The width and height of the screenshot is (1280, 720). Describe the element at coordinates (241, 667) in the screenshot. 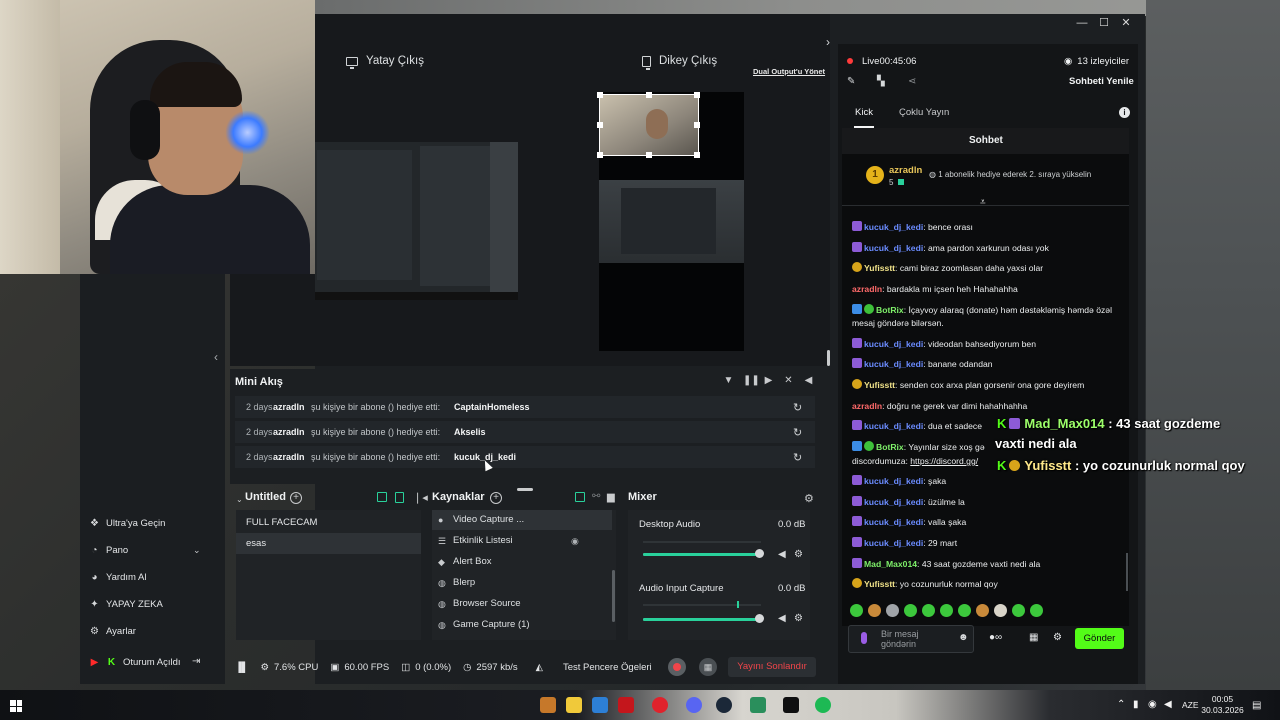

I see `stats-icon: ▐▌` at that location.